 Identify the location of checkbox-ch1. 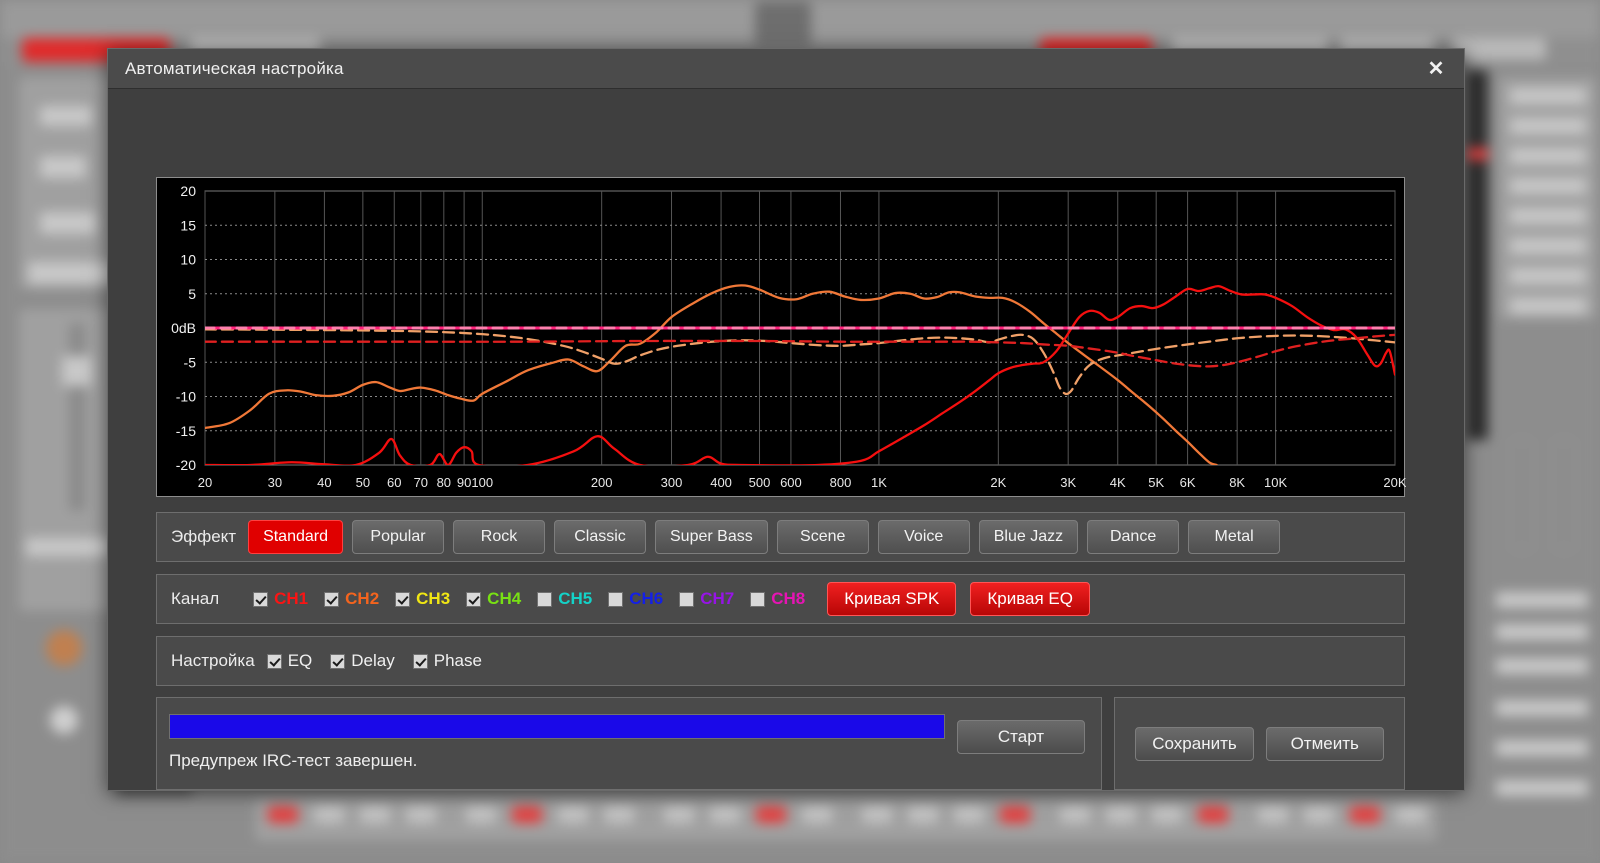
(261, 599).